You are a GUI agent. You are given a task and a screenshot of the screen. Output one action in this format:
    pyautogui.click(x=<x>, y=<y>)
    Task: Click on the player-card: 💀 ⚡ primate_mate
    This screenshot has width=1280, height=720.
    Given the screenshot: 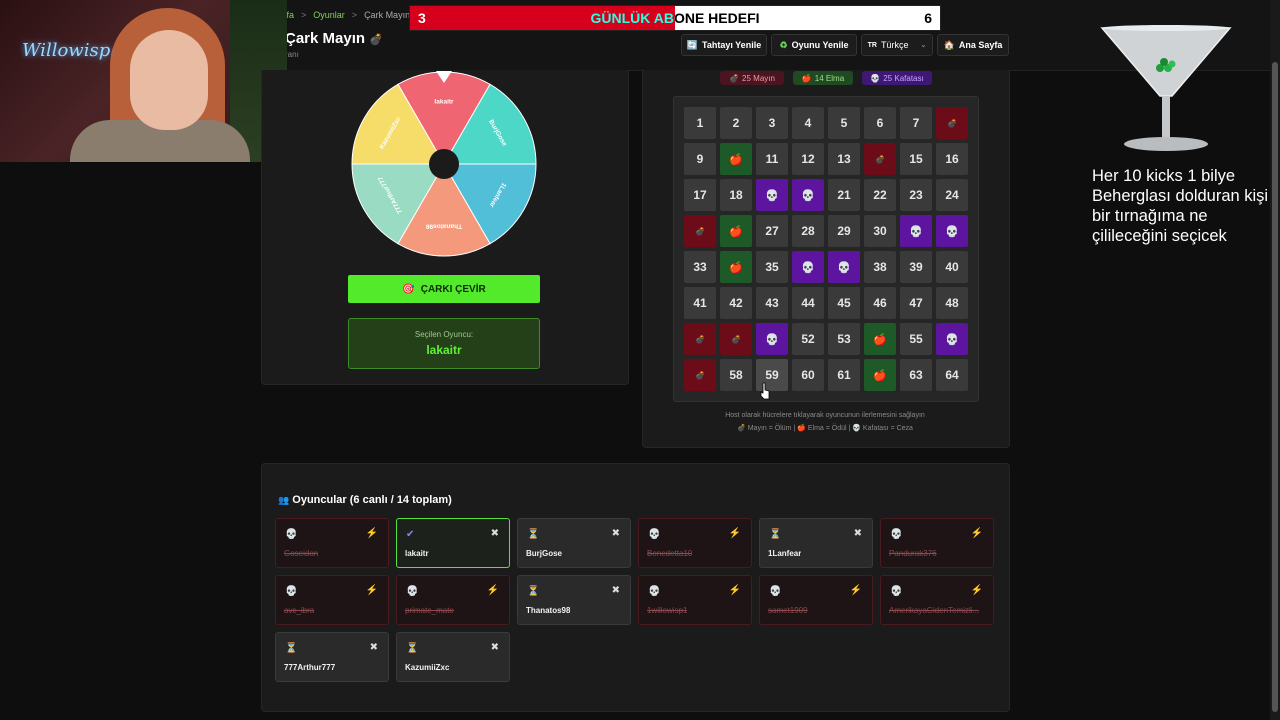 What is the action you would take?
    pyautogui.click(x=453, y=600)
    